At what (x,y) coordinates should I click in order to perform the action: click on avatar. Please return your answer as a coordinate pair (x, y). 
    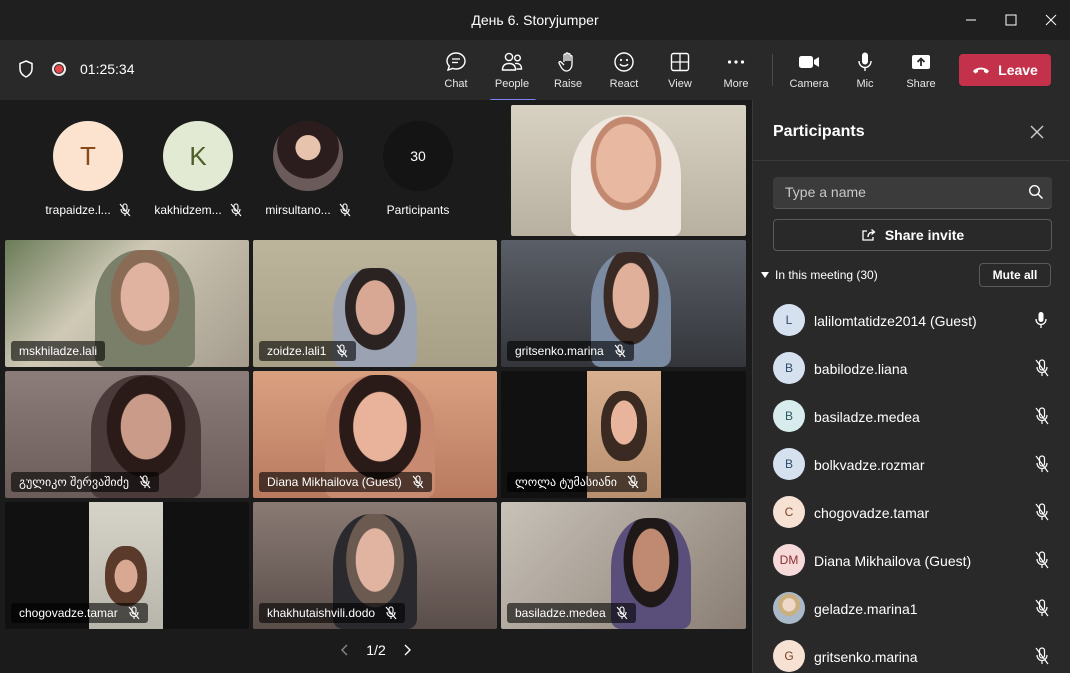
    Looking at the image, I should click on (789, 608).